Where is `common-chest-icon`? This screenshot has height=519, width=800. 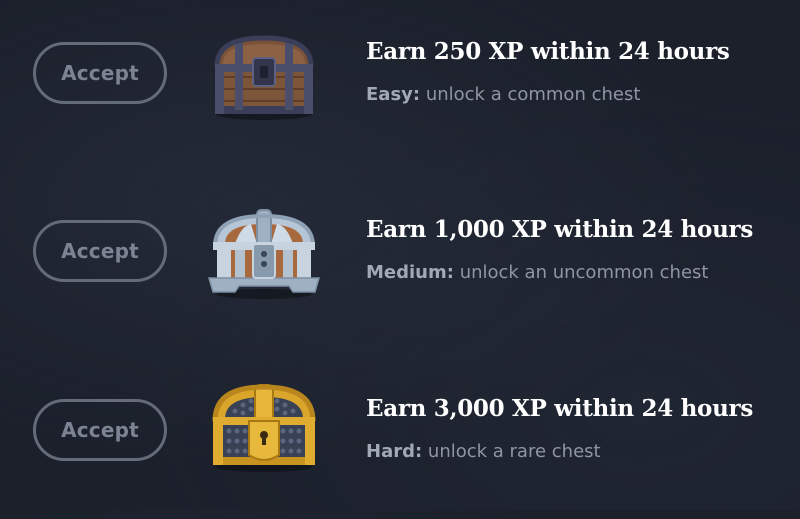
common-chest-icon is located at coordinates (264, 74).